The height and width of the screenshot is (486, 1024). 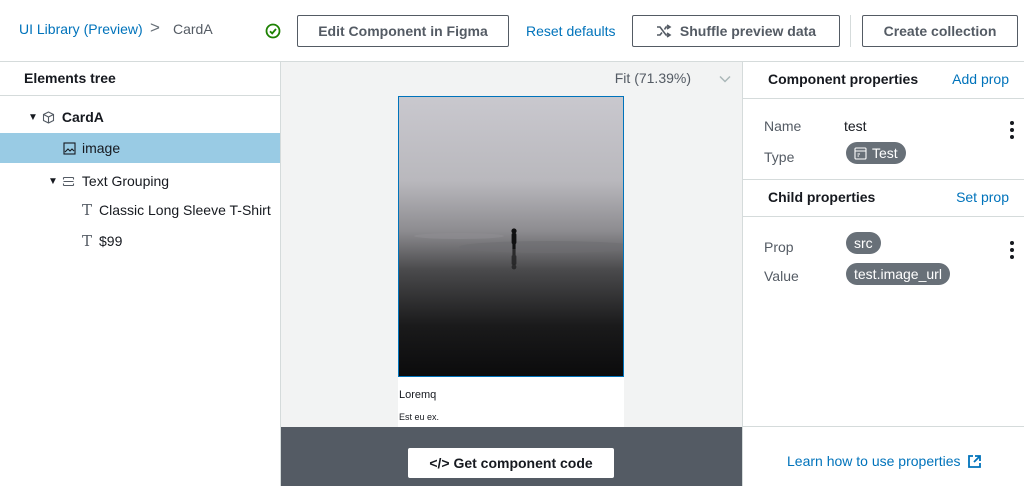 What do you see at coordinates (653, 78) in the screenshot?
I see `zoom-select: Fit (71.39%)` at bounding box center [653, 78].